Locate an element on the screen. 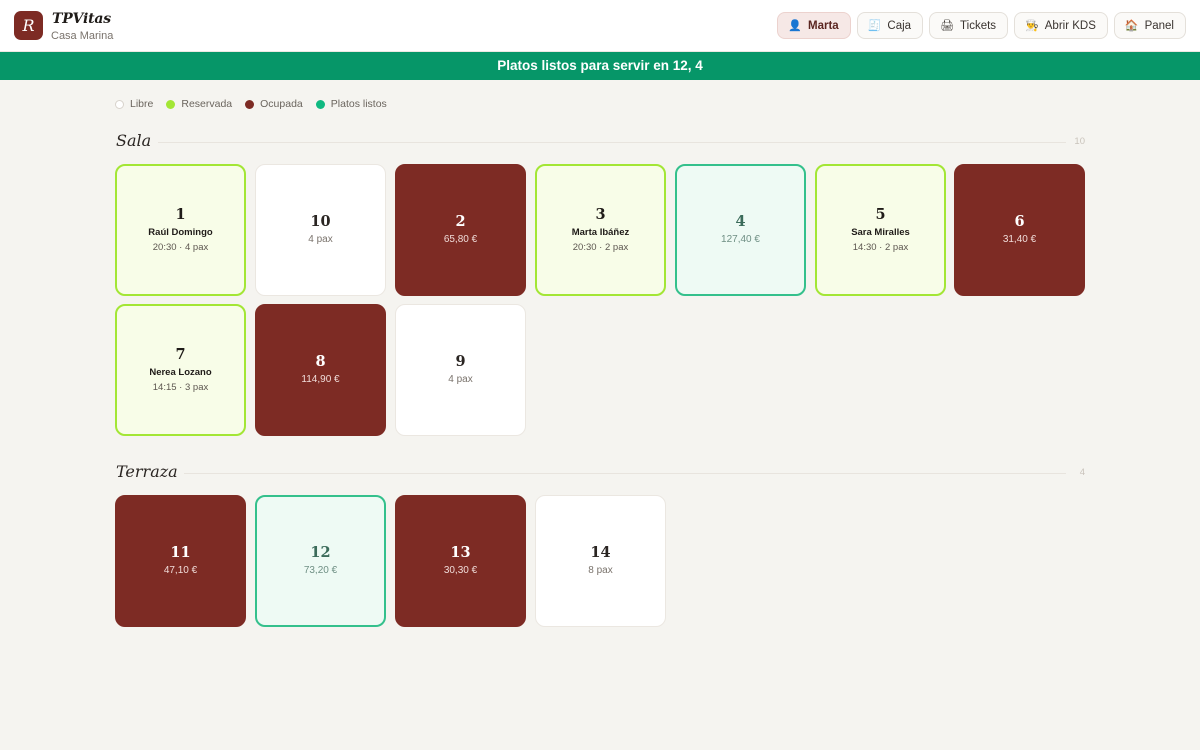 The image size is (1200, 750). table-number: 7 is located at coordinates (180, 354).